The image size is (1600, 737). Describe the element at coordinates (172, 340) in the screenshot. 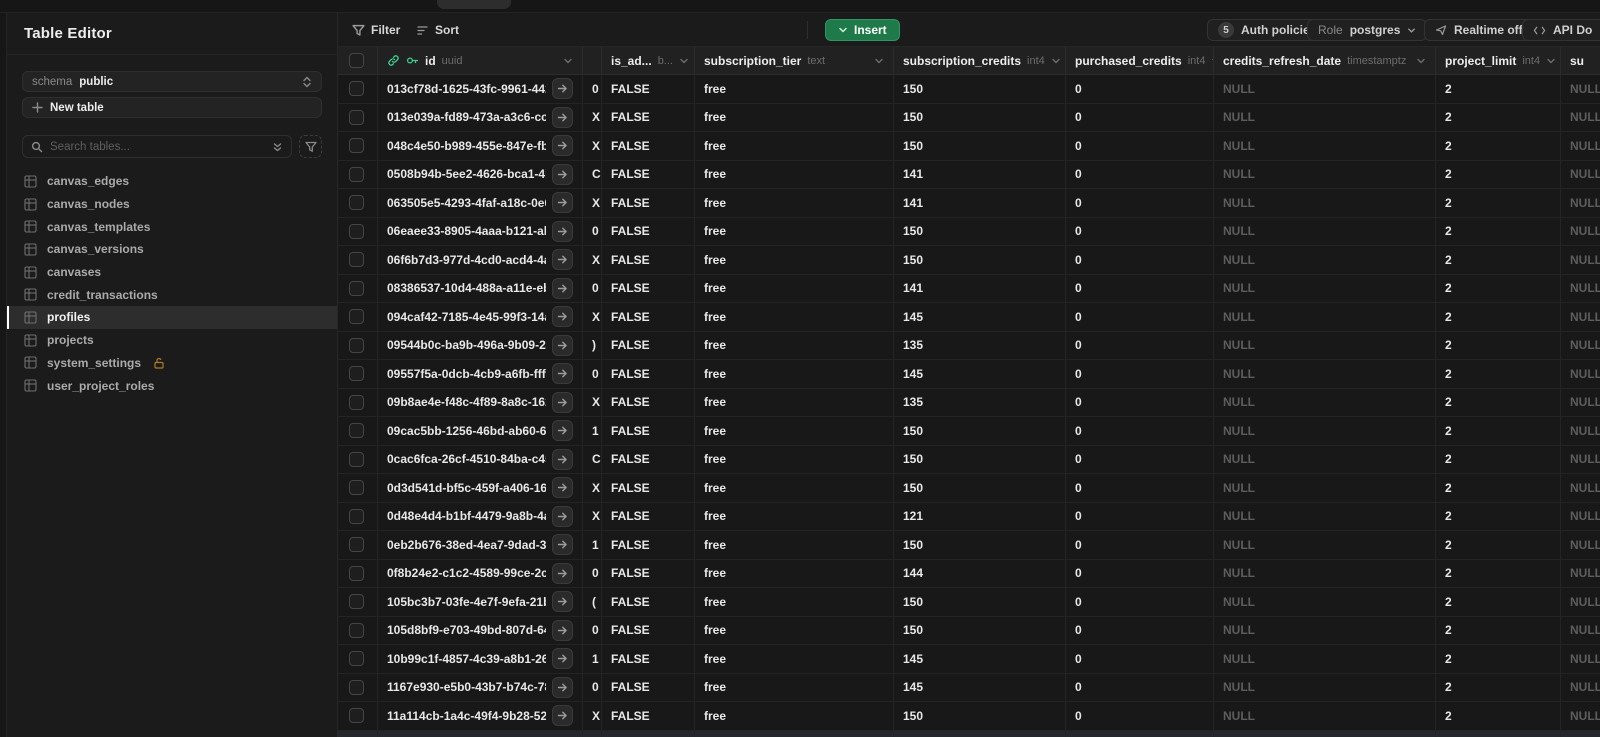

I see `sidebar-item-projects: projects` at that location.